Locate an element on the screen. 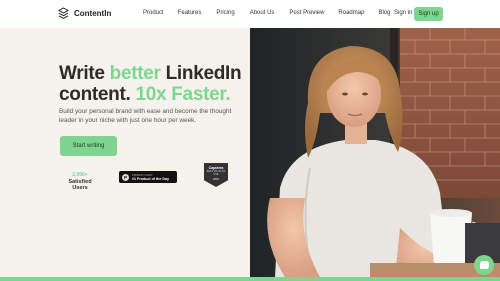 The image size is (500, 281). headline-accent-1: better is located at coordinates (135, 73).